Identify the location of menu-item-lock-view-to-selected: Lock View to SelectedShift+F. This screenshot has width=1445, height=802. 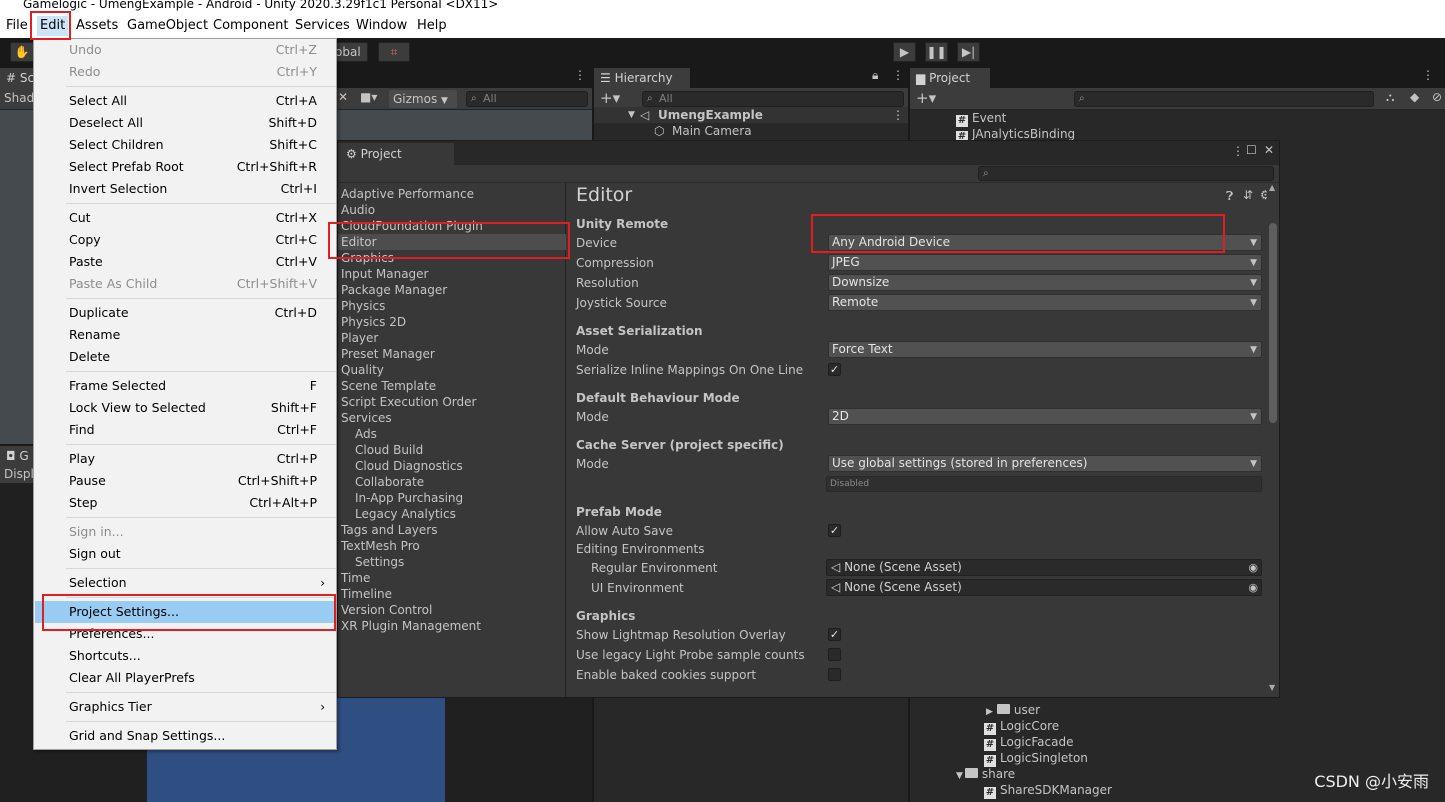
(185, 408).